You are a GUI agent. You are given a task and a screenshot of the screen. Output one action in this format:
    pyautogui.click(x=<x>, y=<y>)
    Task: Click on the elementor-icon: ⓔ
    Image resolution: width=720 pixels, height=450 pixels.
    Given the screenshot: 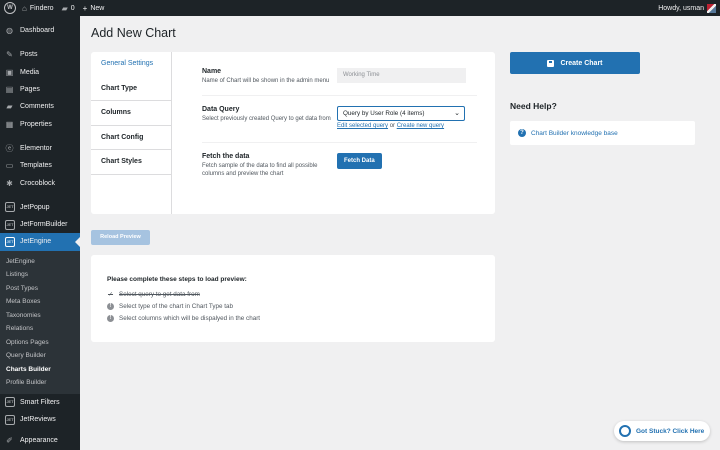 What is the action you would take?
    pyautogui.click(x=9, y=148)
    